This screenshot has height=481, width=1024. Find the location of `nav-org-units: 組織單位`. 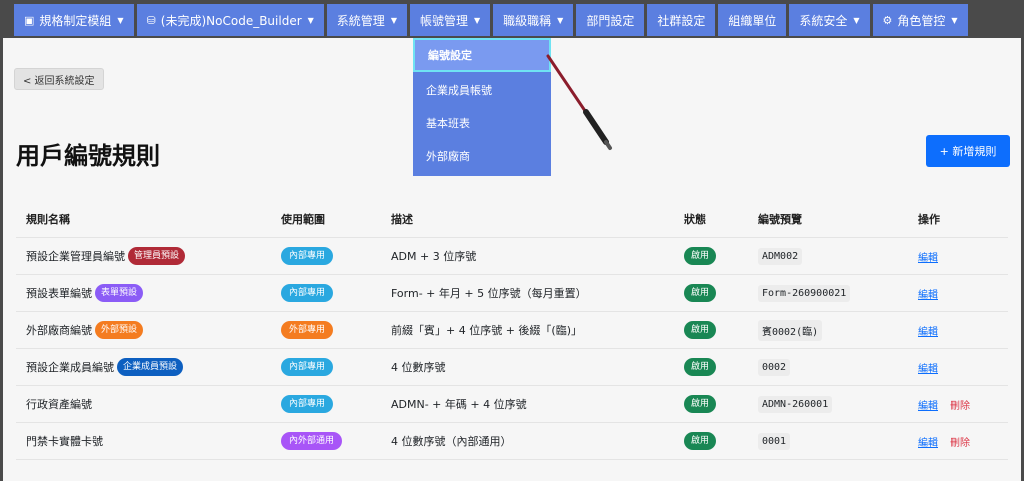

nav-org-units: 組織單位 is located at coordinates (752, 20).